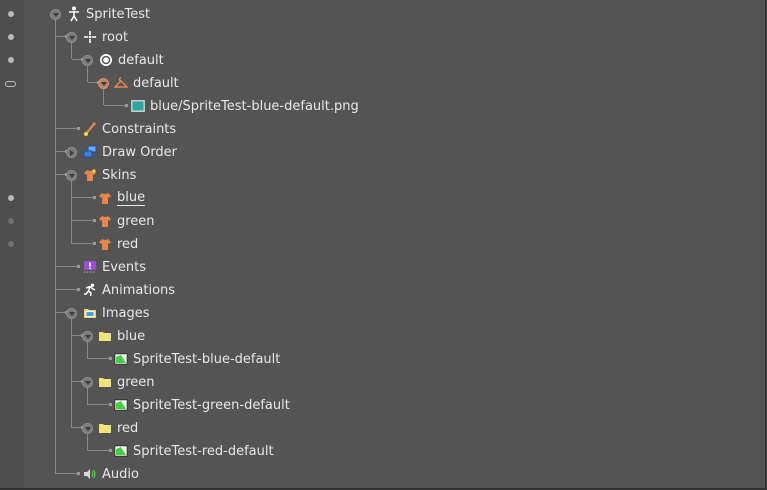  I want to click on tree-node-draw-order: Draw Order, so click(382, 152).